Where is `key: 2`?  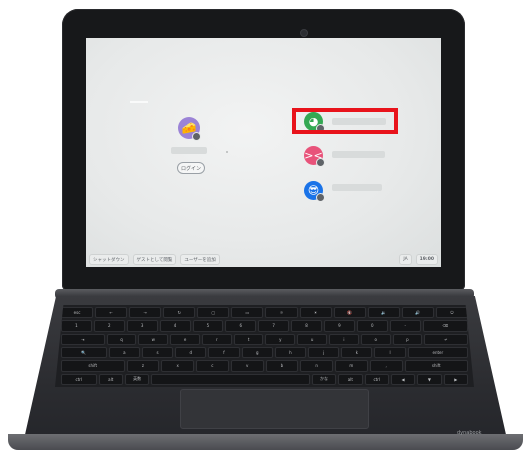 key: 2 is located at coordinates (109, 326).